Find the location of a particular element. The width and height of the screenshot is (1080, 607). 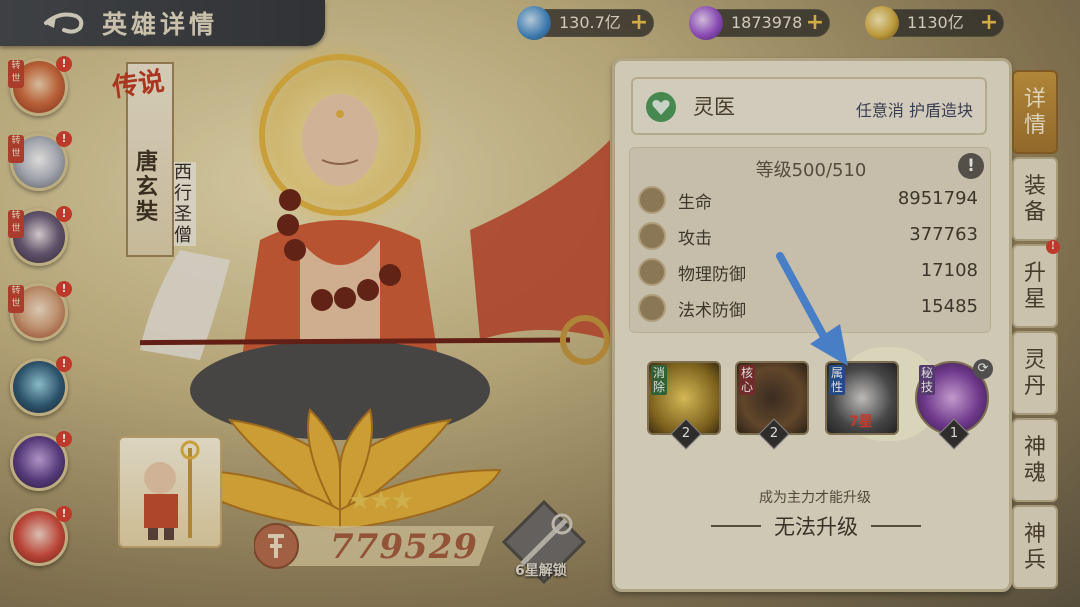

refresh-icon: ⟳ is located at coordinates (983, 369).